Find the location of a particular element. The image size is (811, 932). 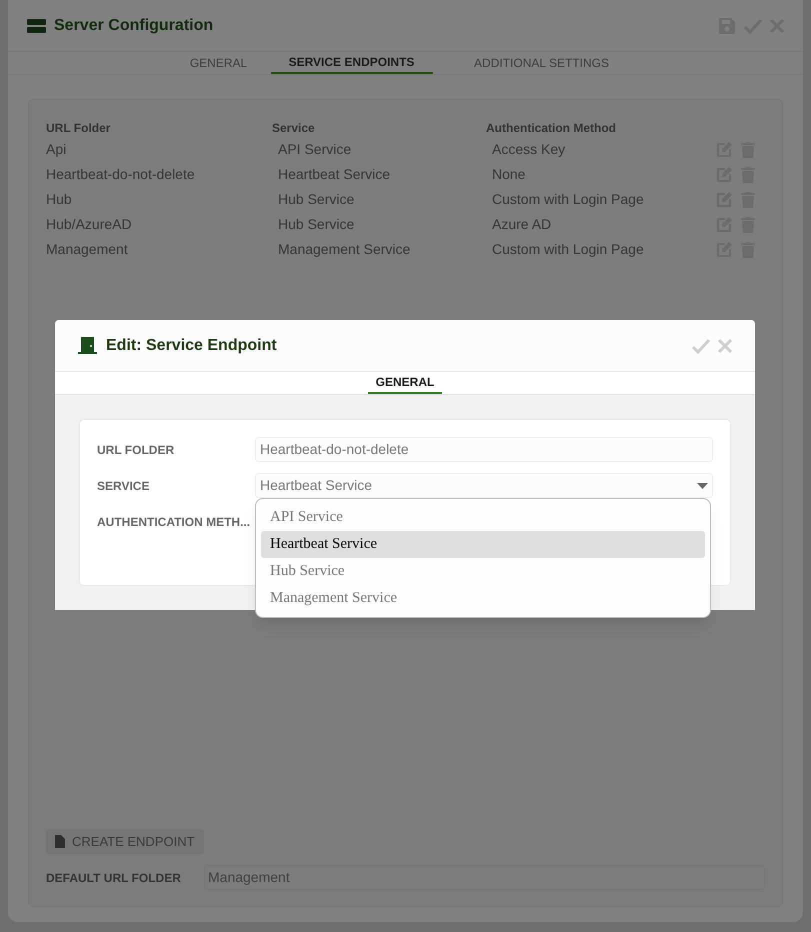

tab: ADDITIONAL SETTINGS is located at coordinates (541, 63).